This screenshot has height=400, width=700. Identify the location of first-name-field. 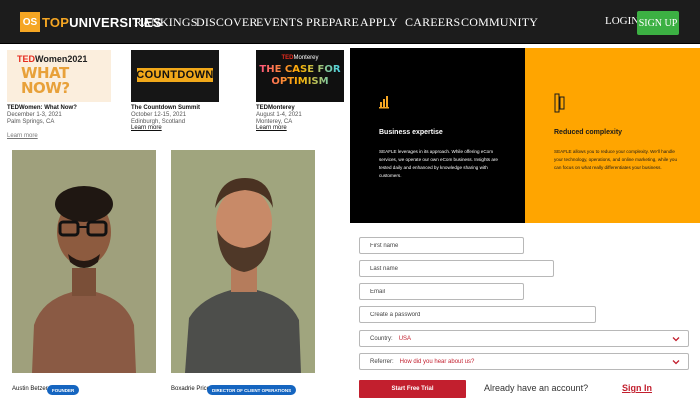
(441, 245).